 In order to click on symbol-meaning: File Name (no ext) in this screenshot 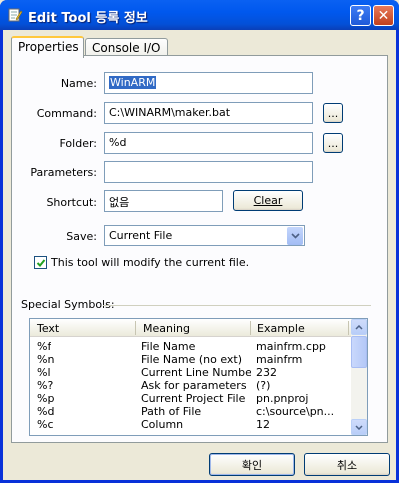, I will do `click(192, 359)`.